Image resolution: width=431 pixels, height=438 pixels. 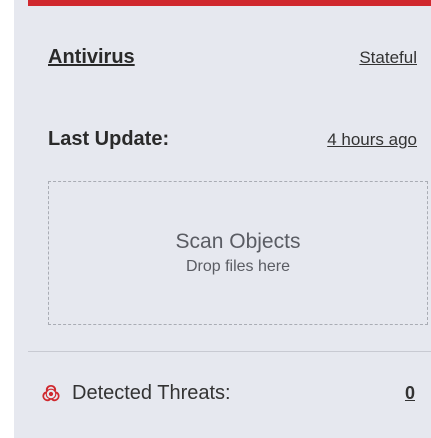 I want to click on detected-threats-label: Detected Threats:, so click(x=151, y=393).